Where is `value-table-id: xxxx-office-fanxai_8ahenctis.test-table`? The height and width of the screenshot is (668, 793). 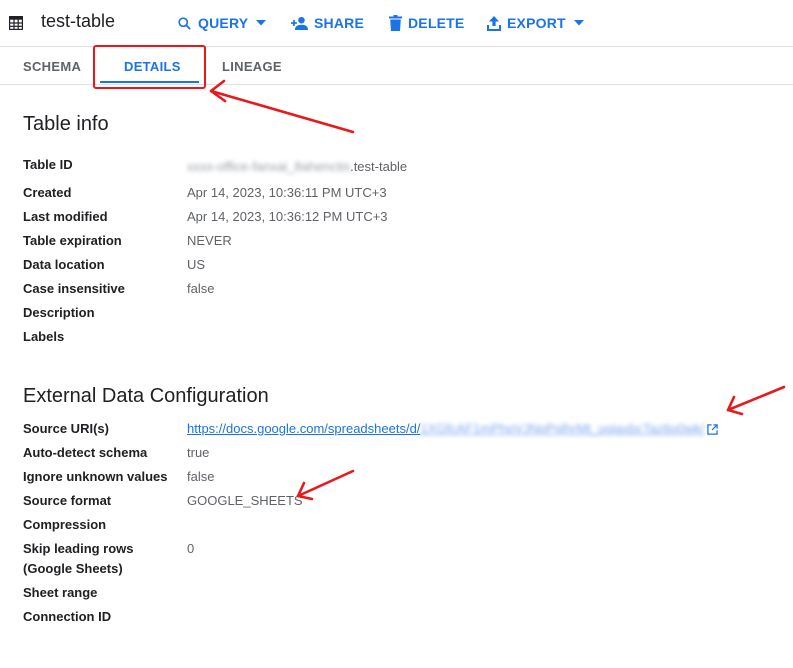 value-table-id: xxxx-office-fanxai_8ahenctis.test-table is located at coordinates (297, 166).